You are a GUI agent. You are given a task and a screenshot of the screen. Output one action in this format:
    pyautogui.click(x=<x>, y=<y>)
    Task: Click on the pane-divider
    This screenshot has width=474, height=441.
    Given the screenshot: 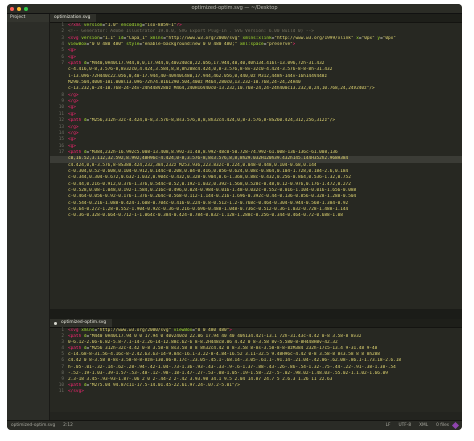 What is the action you would take?
    pyautogui.click(x=256, y=314)
    